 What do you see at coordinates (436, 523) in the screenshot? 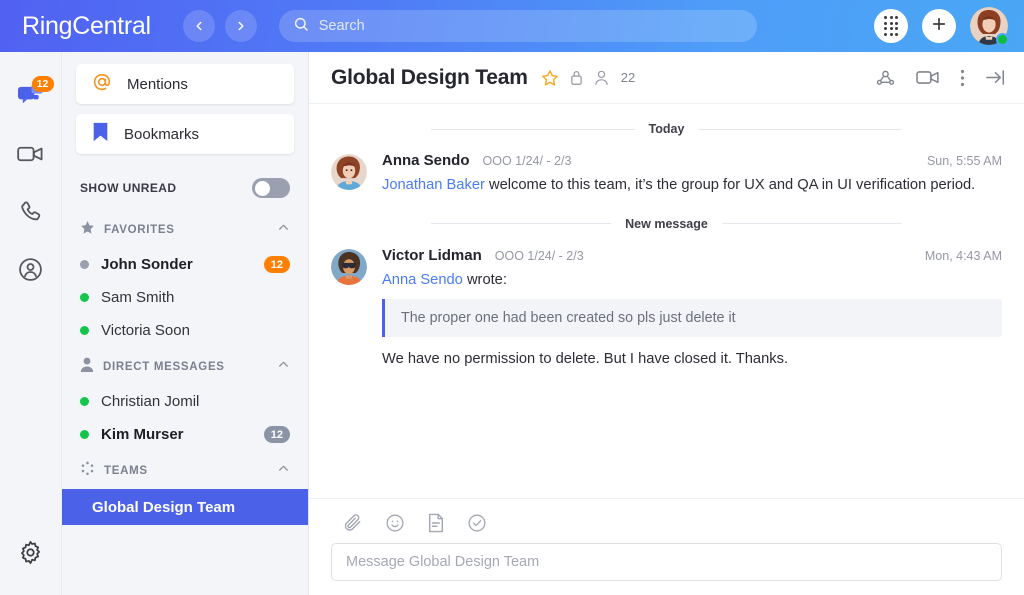
I see `note-icon` at bounding box center [436, 523].